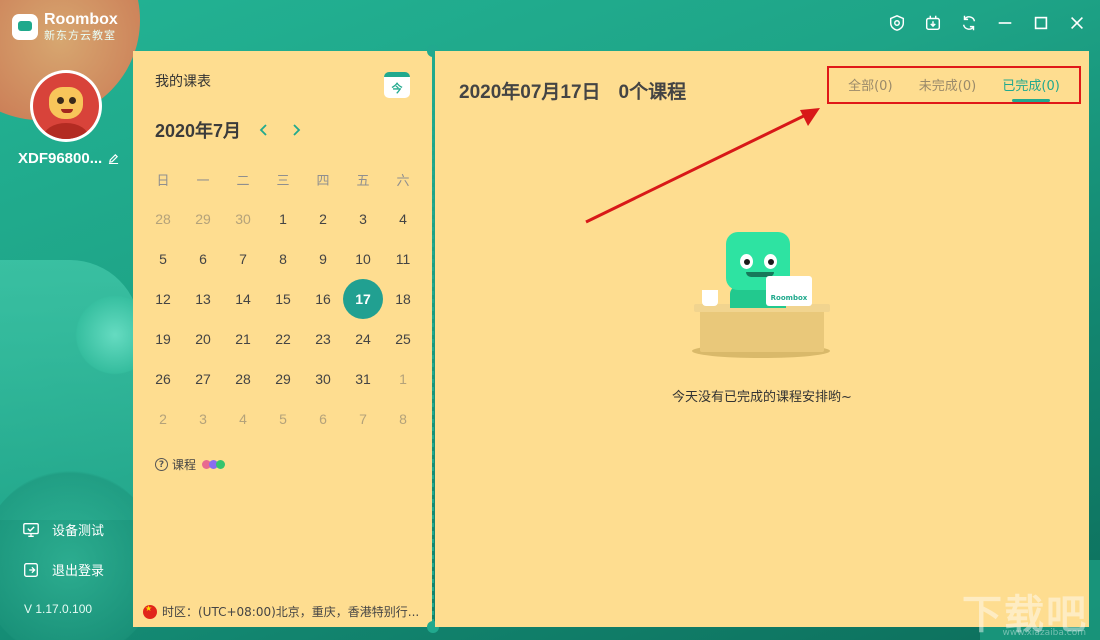 This screenshot has width=1100, height=640. Describe the element at coordinates (403, 299) in the screenshot. I see `calendar-day: 18` at that location.